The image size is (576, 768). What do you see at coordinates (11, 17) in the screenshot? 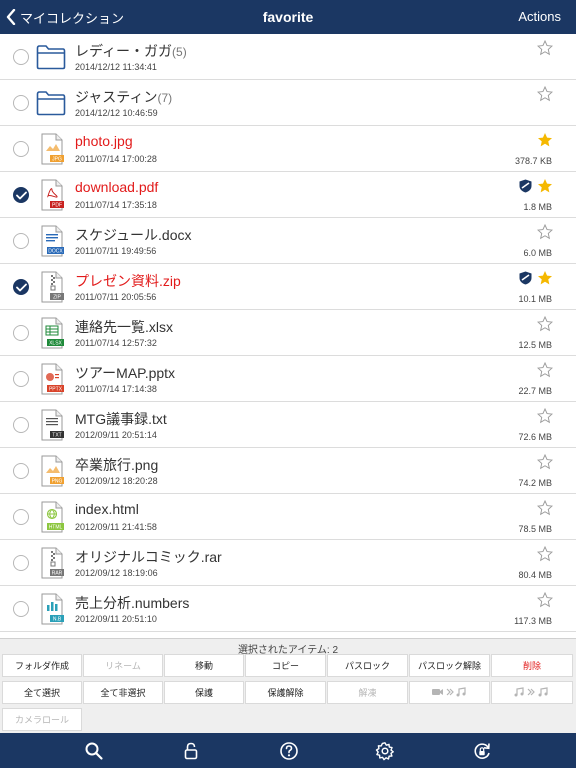
I see `chevron-left-icon` at bounding box center [11, 17].